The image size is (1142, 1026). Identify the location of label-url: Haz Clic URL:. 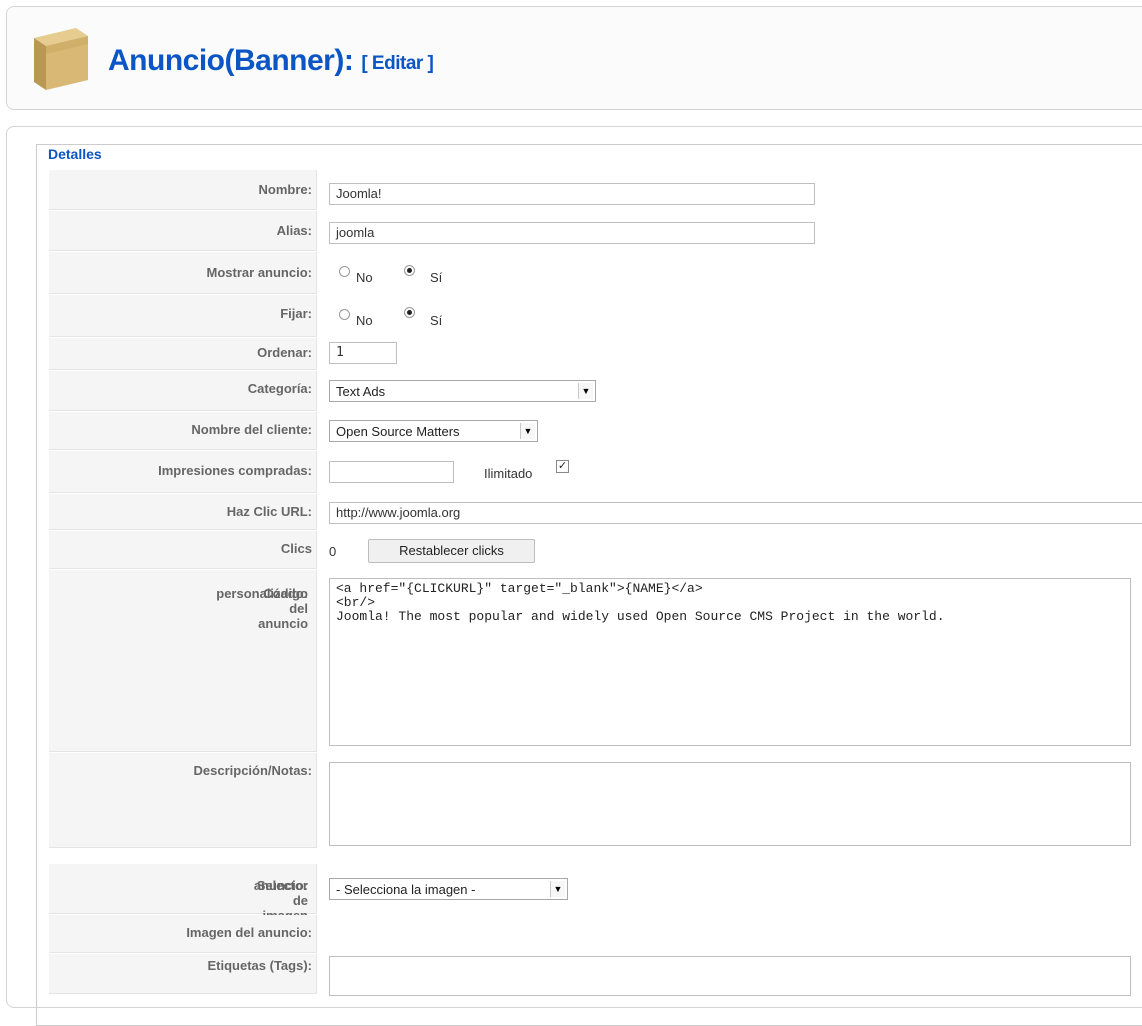
(183, 512).